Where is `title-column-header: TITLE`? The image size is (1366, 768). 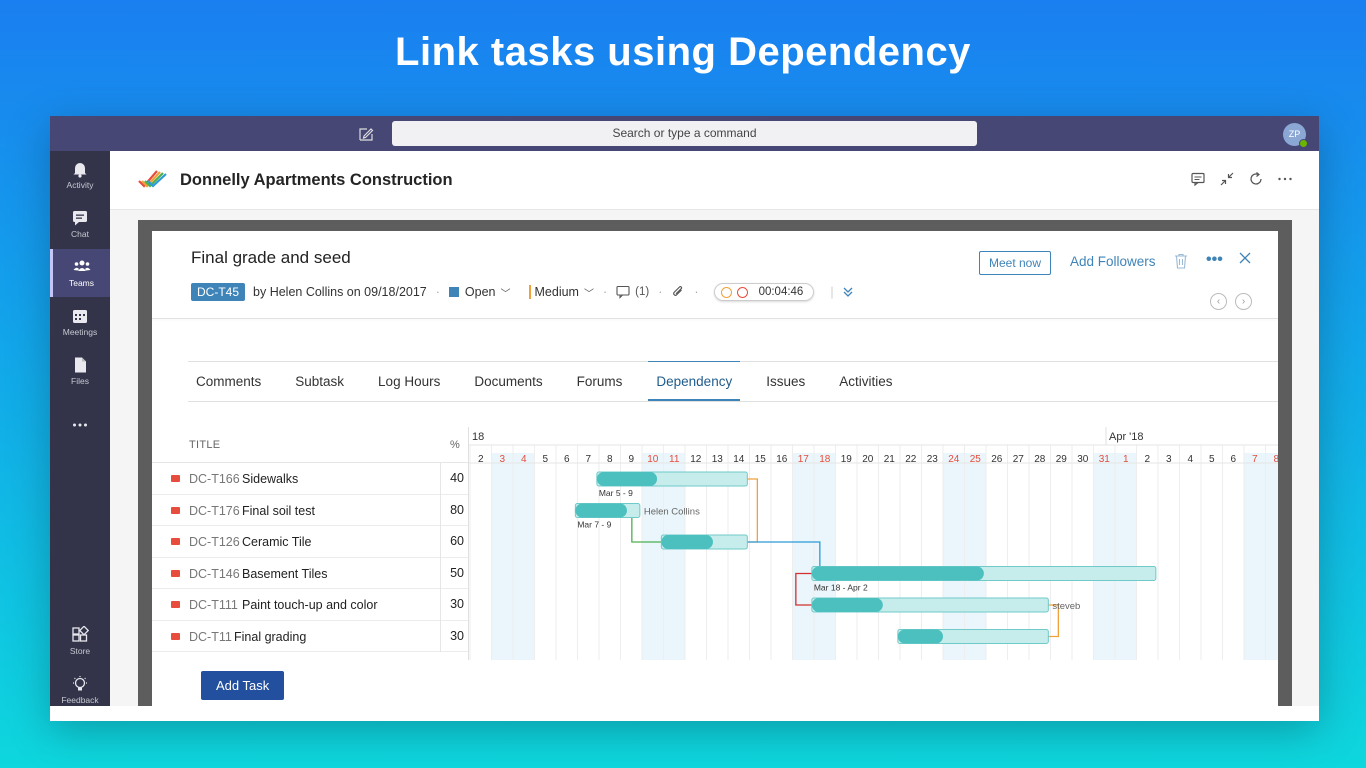 title-column-header: TITLE is located at coordinates (205, 445).